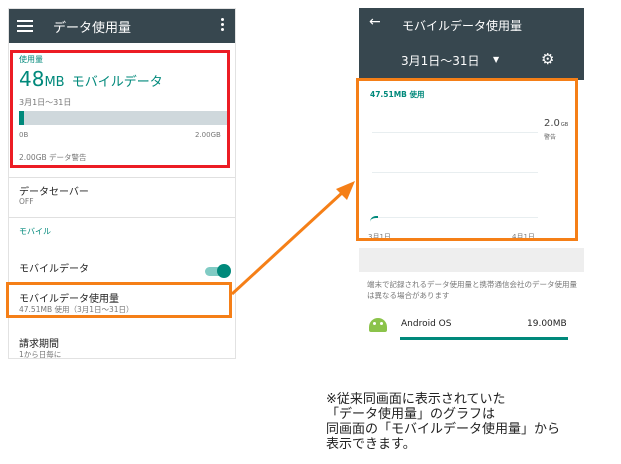 The height and width of the screenshot is (464, 621). I want to click on note-line: 「データ使用量」のグラフは, so click(411, 414).